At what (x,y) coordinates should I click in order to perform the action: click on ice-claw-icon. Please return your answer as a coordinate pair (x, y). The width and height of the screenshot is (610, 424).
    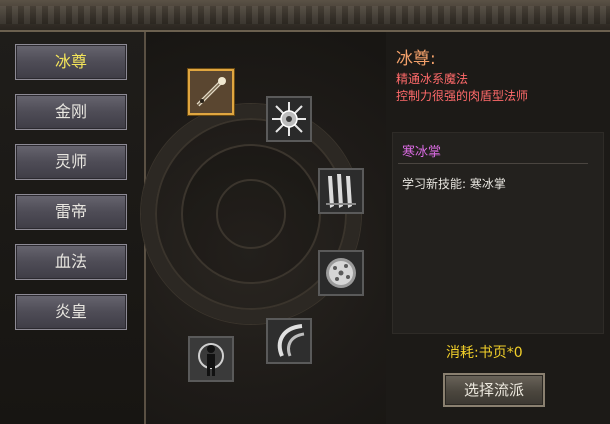
    Looking at the image, I should click on (341, 191).